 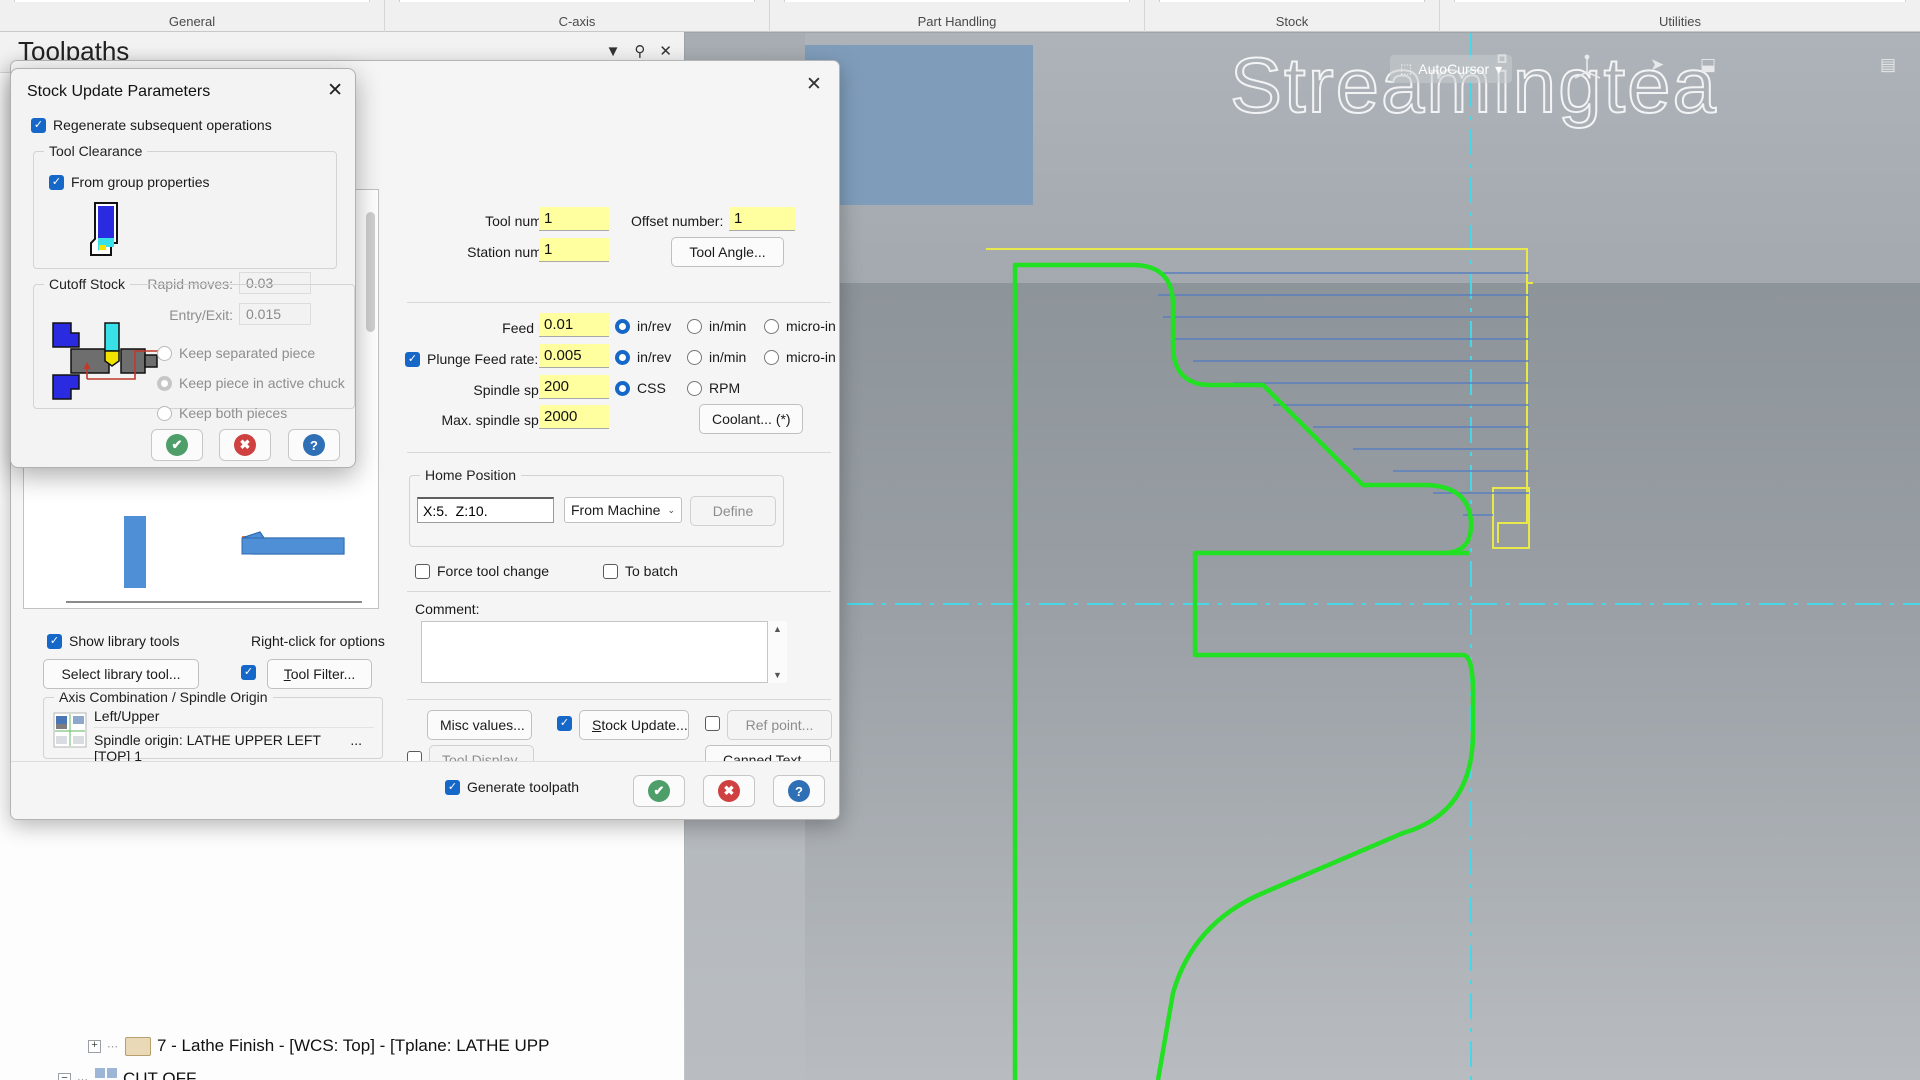 I want to click on spindle-rpm-radio: RPM, so click(x=713, y=388).